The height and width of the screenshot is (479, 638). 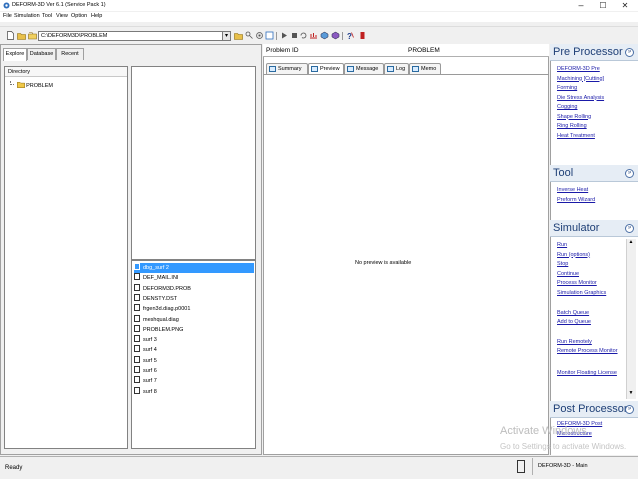 I want to click on post-processor-icon, so click(x=335, y=35).